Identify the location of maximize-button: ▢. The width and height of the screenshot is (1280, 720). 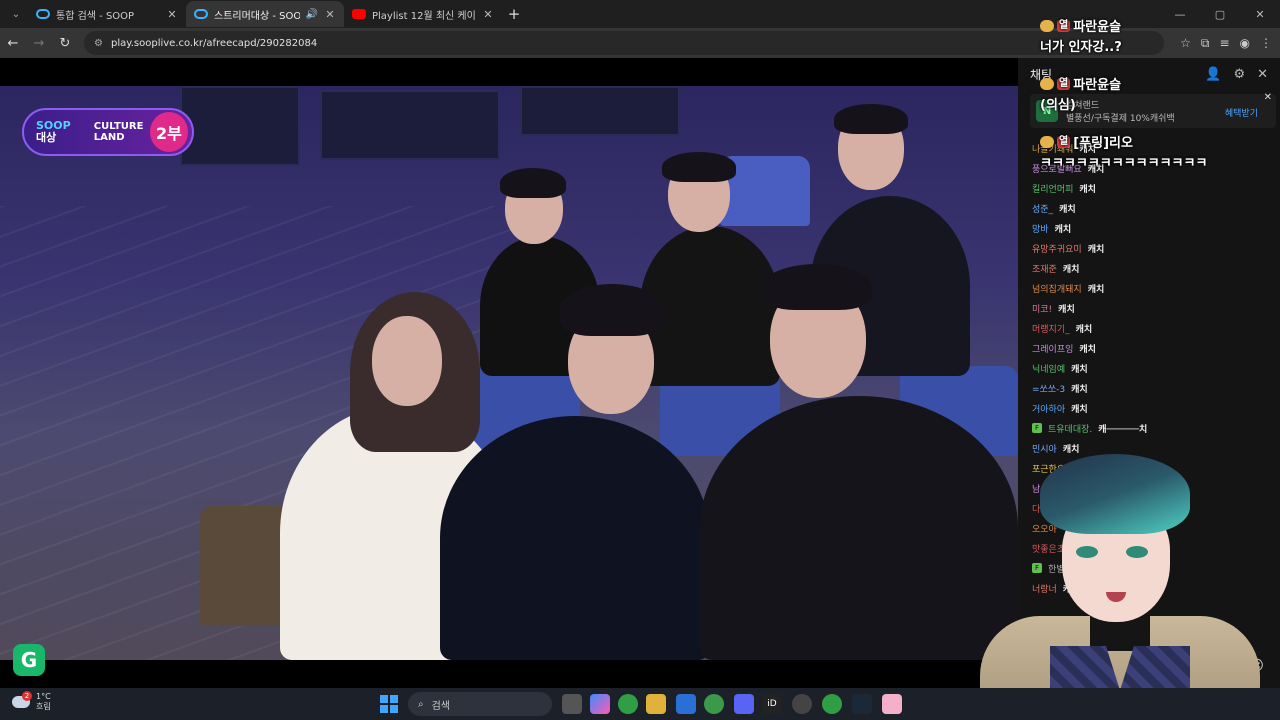
(1220, 14).